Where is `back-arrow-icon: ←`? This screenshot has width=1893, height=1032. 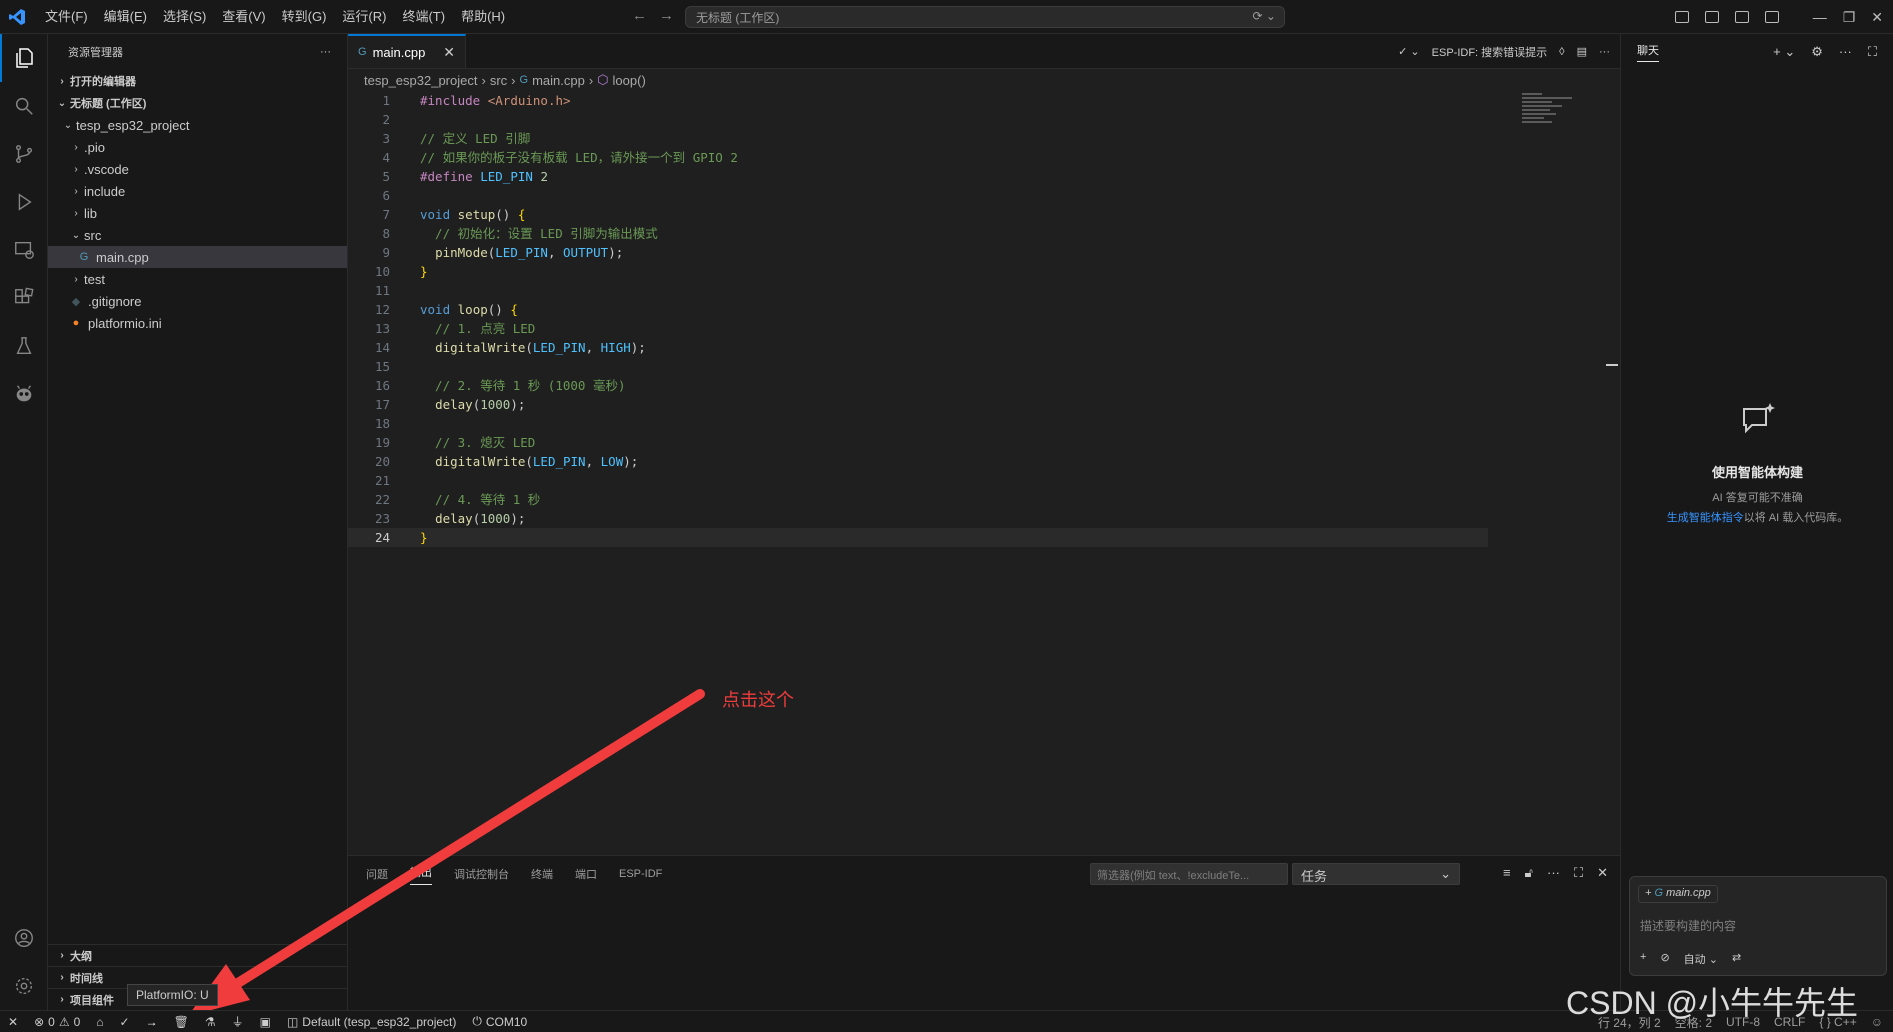
back-arrow-icon: ← is located at coordinates (639, 15).